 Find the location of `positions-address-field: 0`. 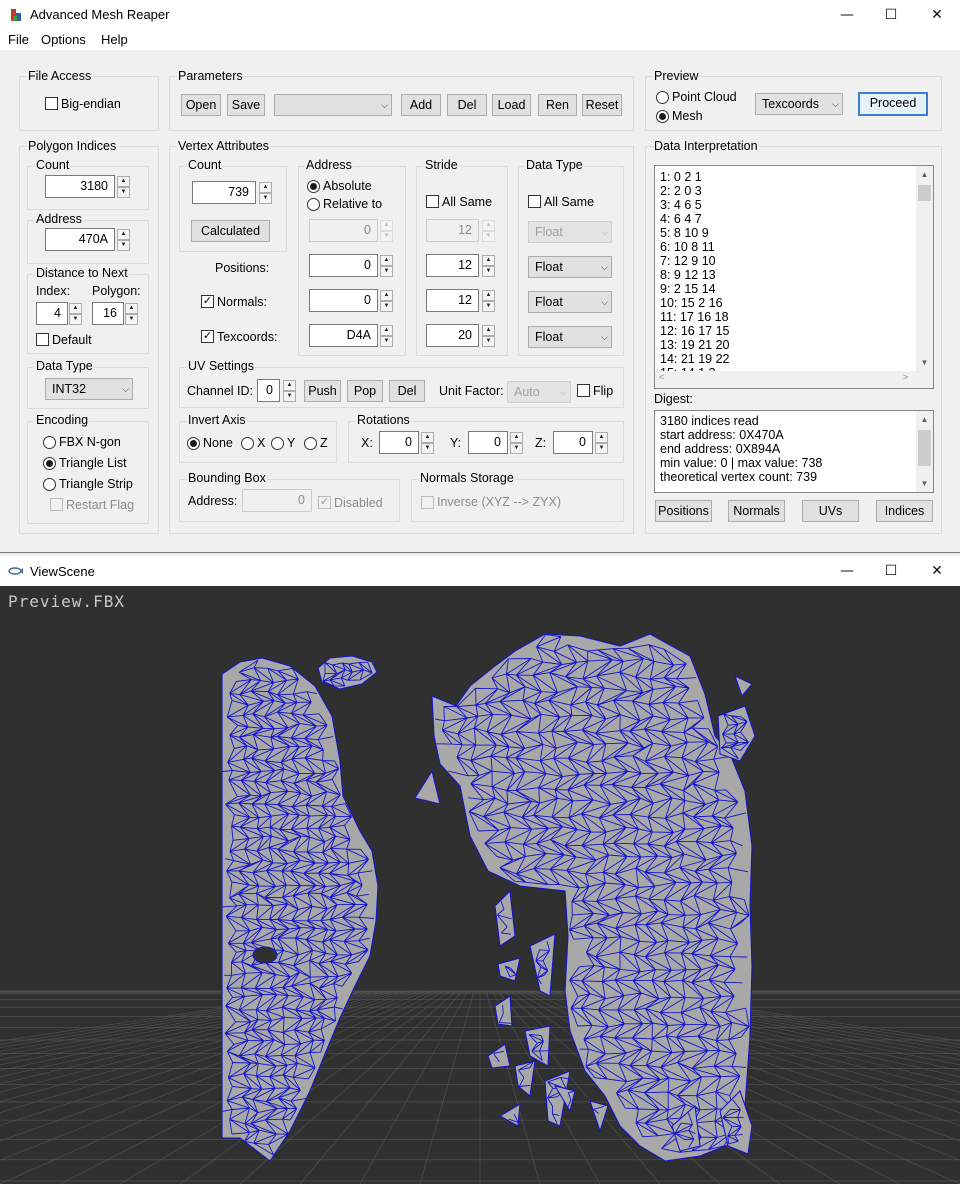

positions-address-field: 0 is located at coordinates (343, 265).